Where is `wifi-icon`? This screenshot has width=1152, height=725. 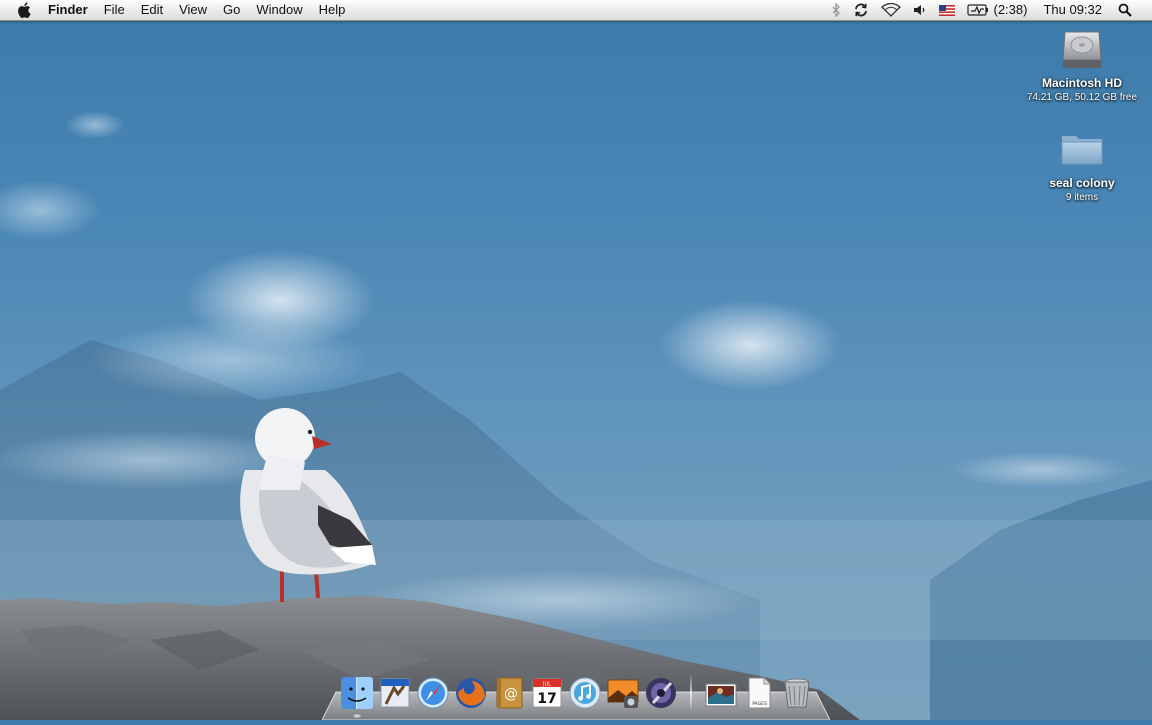
wifi-icon is located at coordinates (891, 10).